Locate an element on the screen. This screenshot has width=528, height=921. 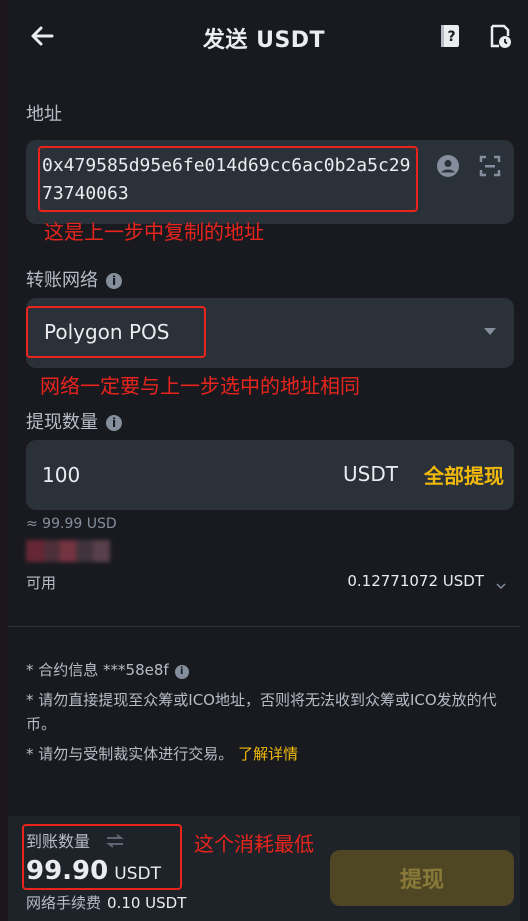
address-annotation: 这是上一步中复制的地址 is located at coordinates (154, 232).